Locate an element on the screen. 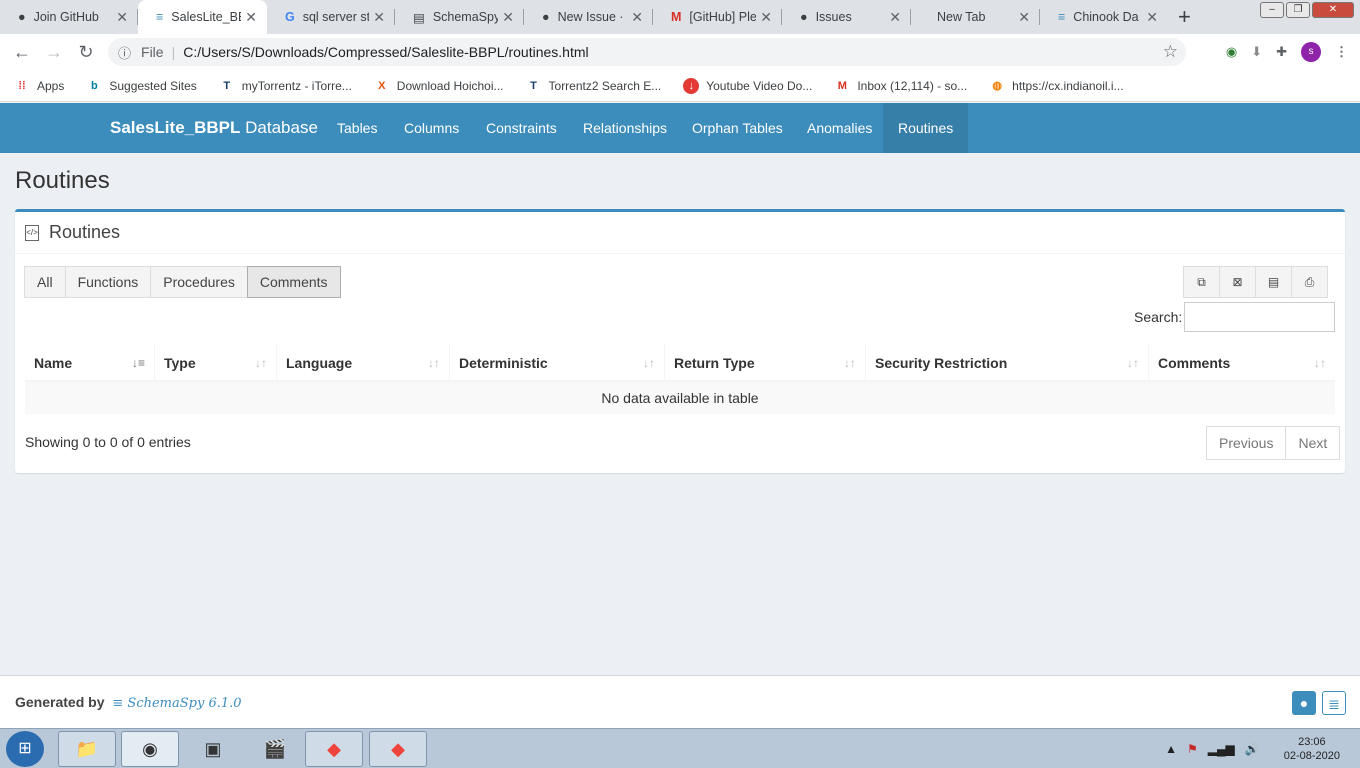 The width and height of the screenshot is (1360, 768). reload-icon: ↻ is located at coordinates (86, 52).